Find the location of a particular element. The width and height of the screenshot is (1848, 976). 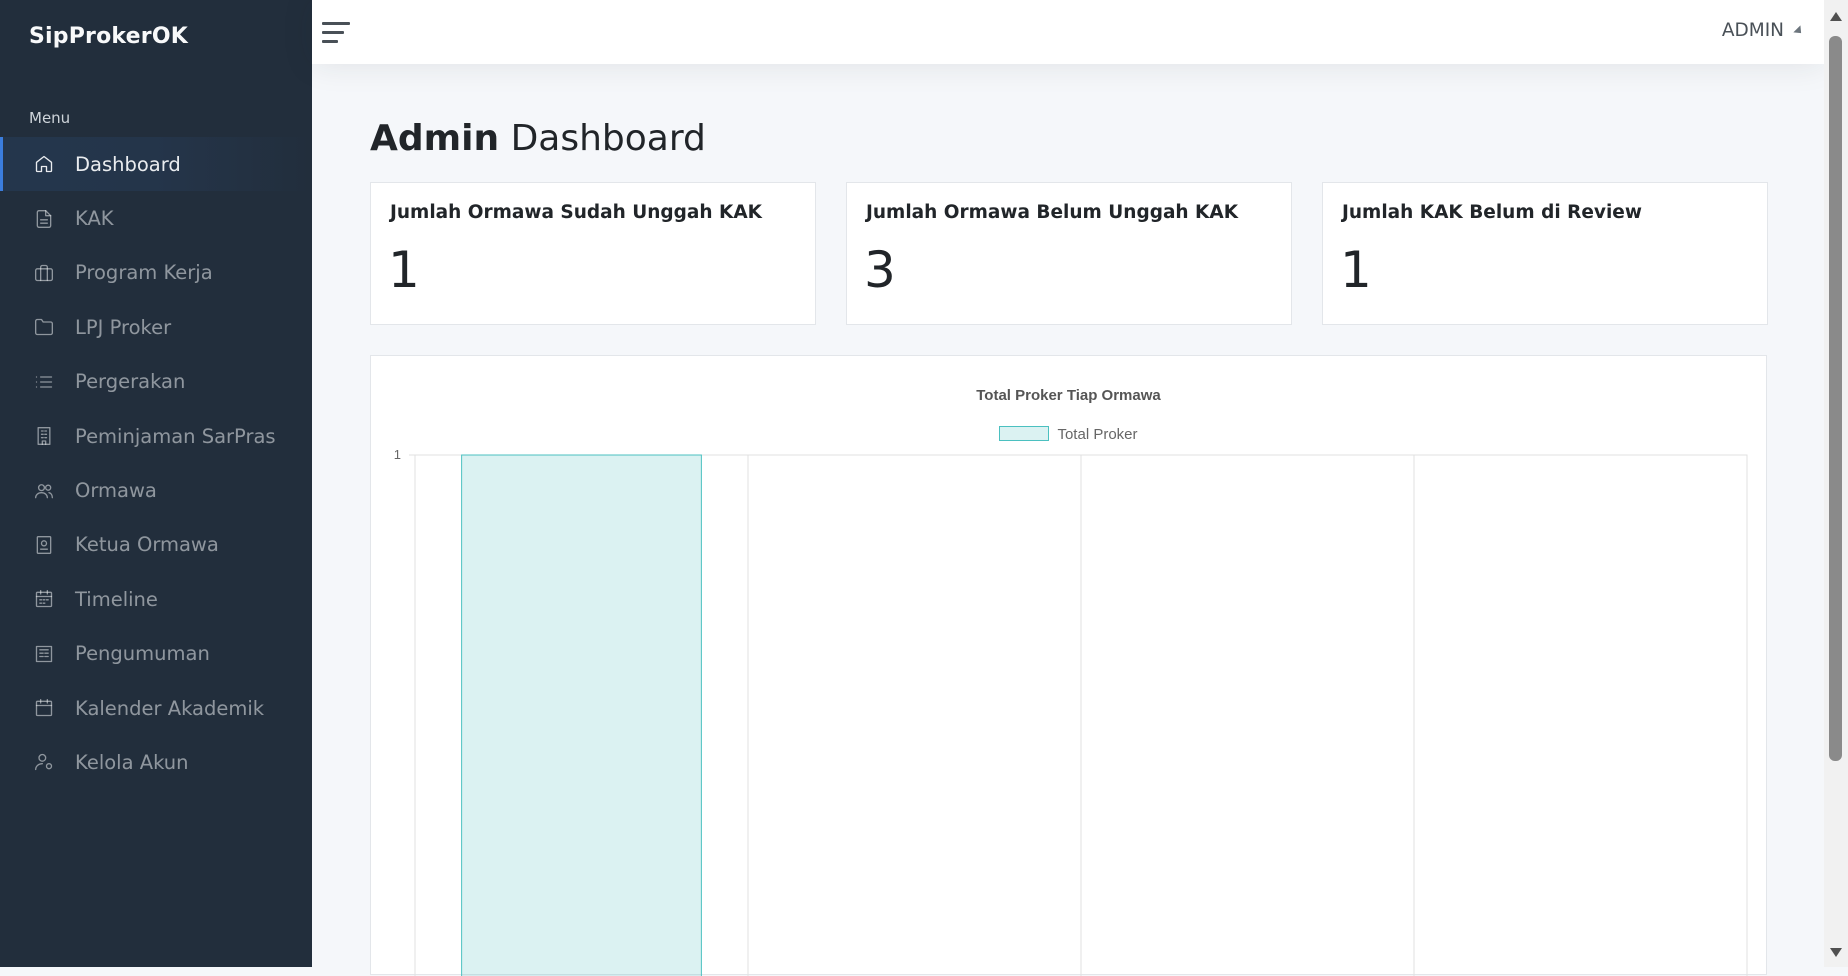

sidebar-item-ormawa: Ormawa is located at coordinates (156, 490).